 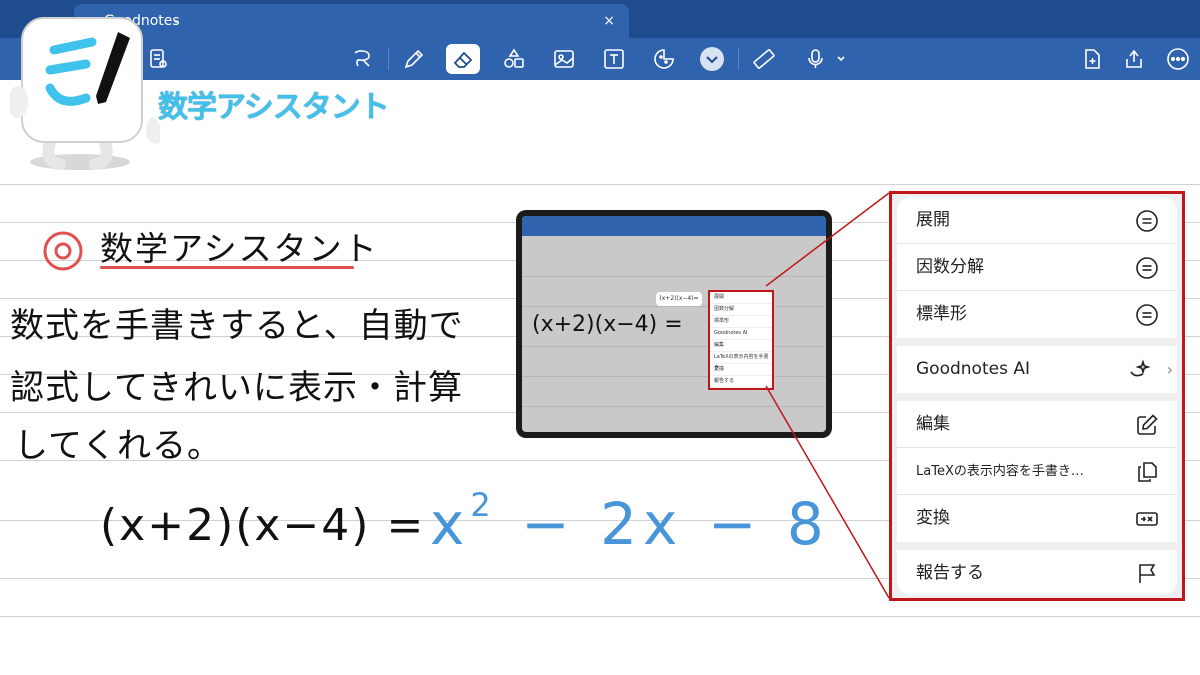 I want to click on ruler-icon, so click(x=764, y=59).